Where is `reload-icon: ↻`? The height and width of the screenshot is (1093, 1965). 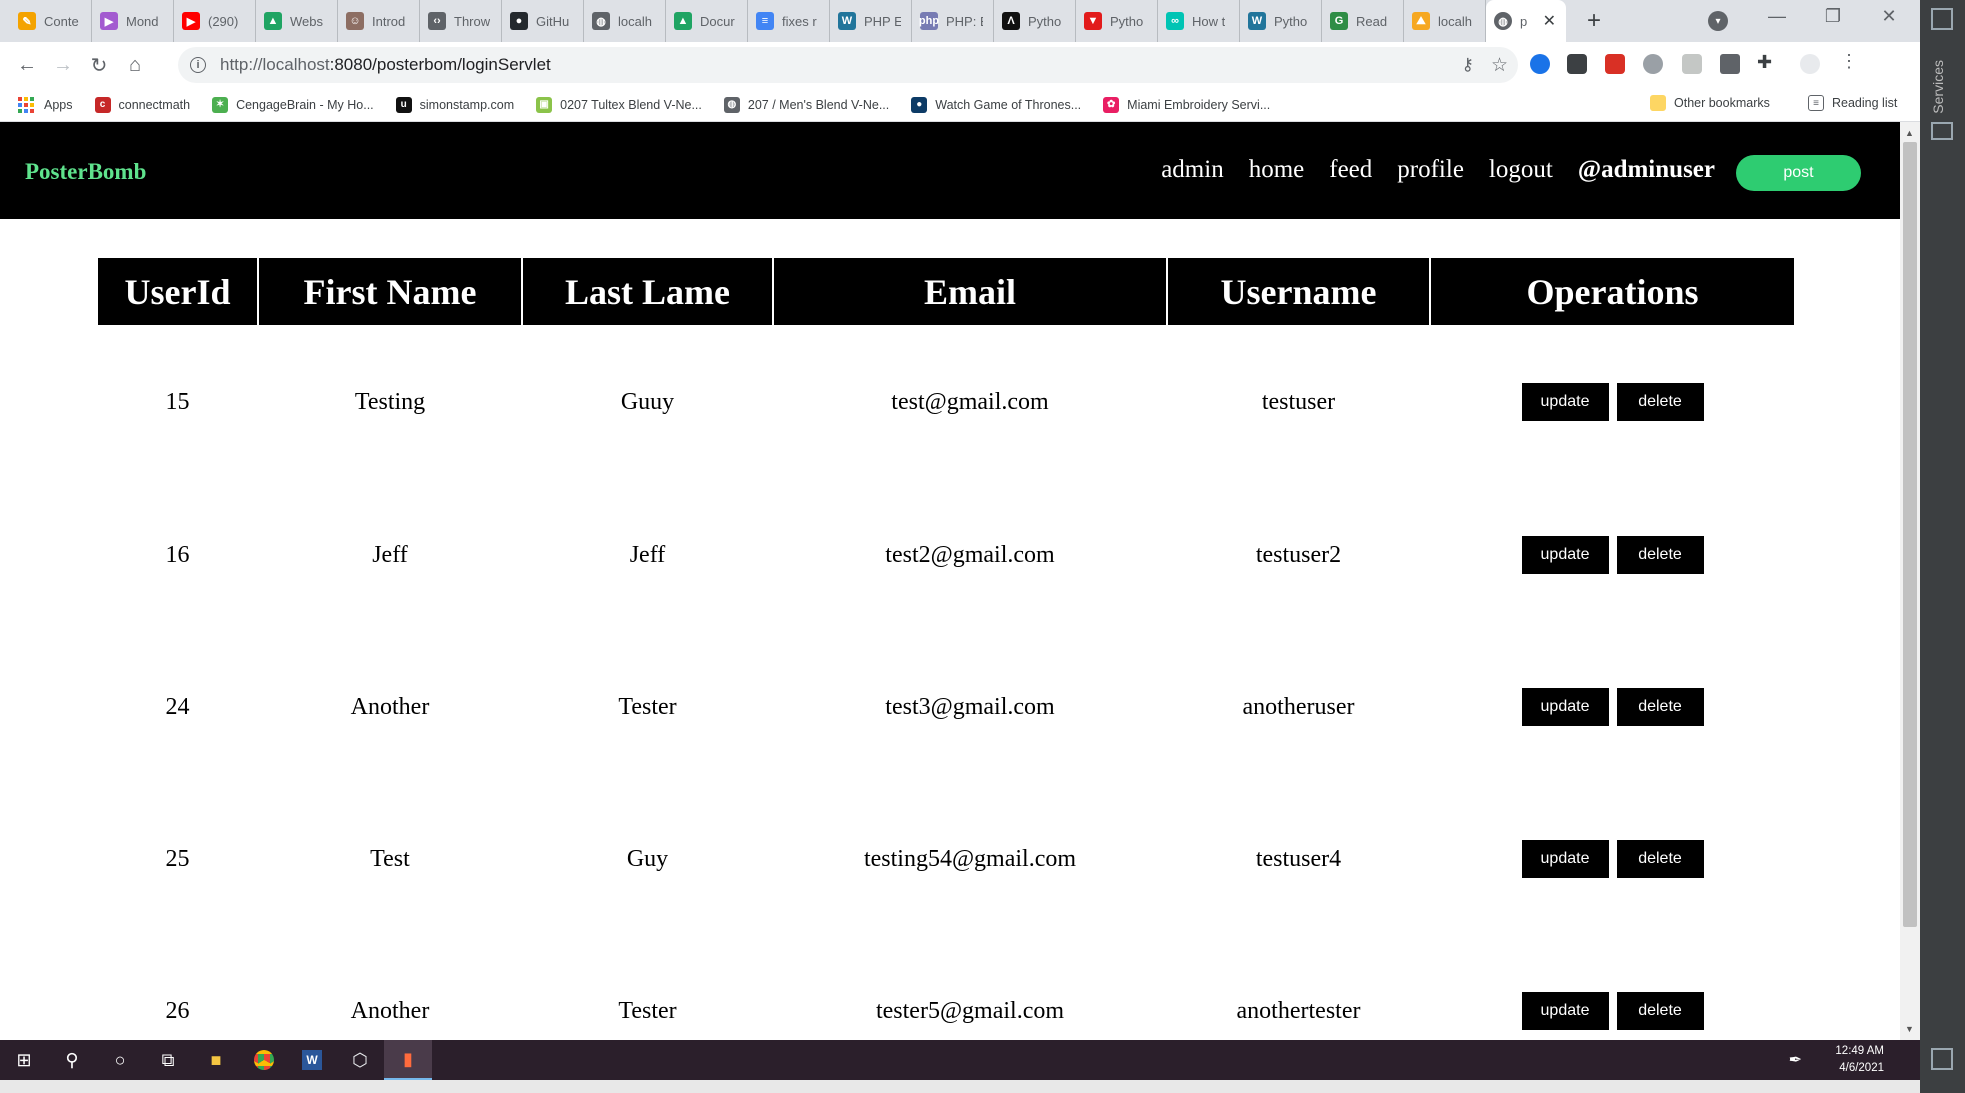
reload-icon: ↻ is located at coordinates (99, 65).